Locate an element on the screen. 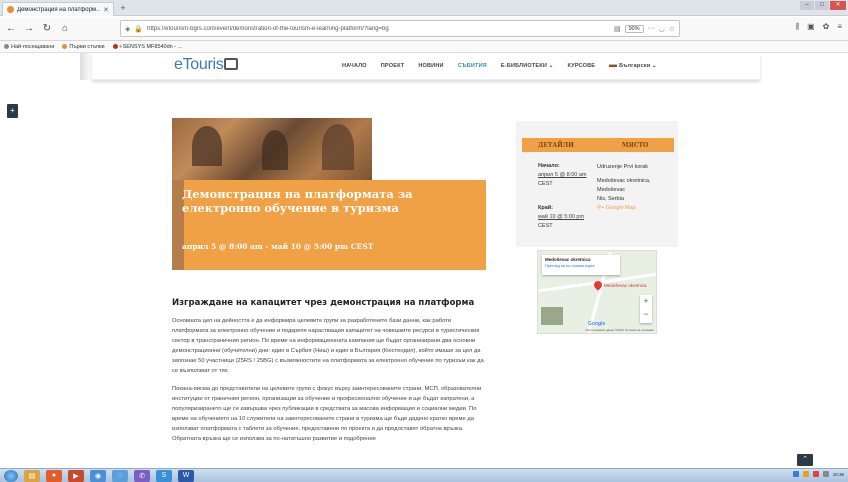  venue-heading: МЯСТО is located at coordinates (635, 145).